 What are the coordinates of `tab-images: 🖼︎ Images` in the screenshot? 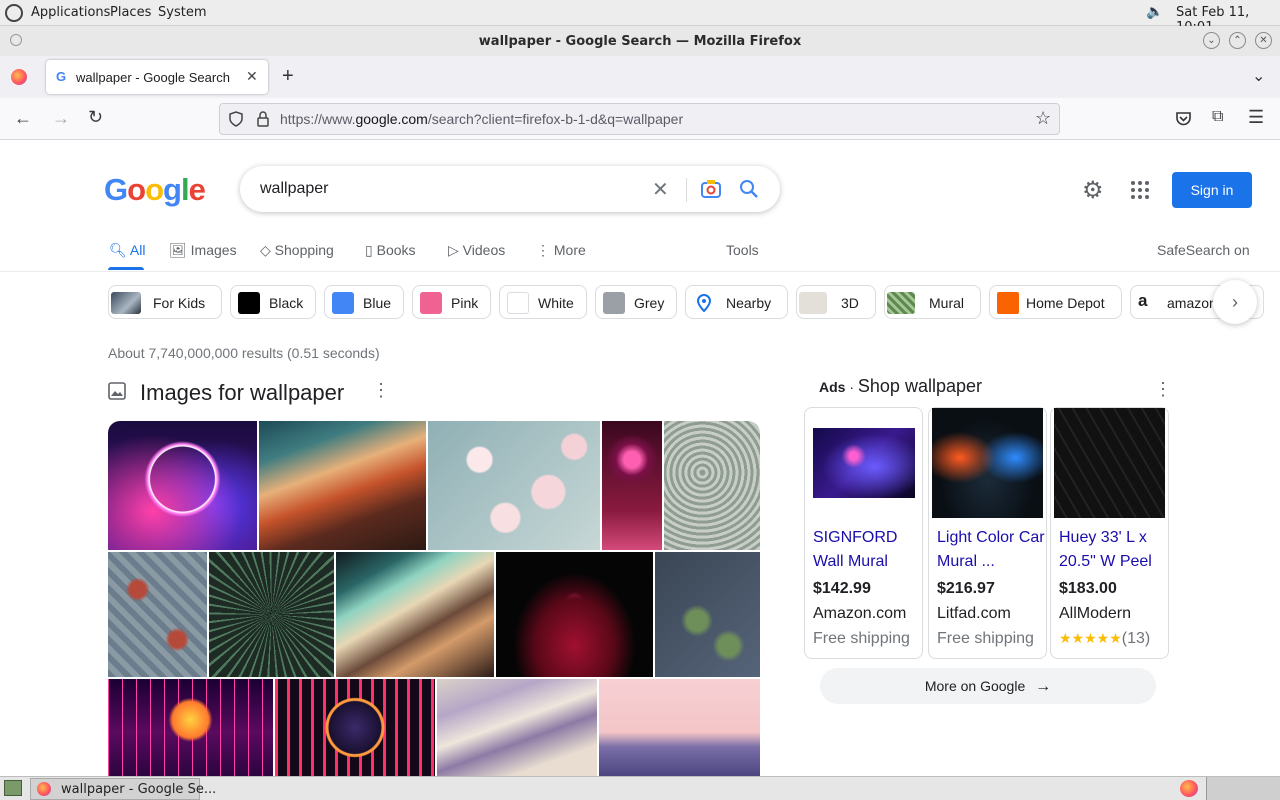 It's located at (203, 250).